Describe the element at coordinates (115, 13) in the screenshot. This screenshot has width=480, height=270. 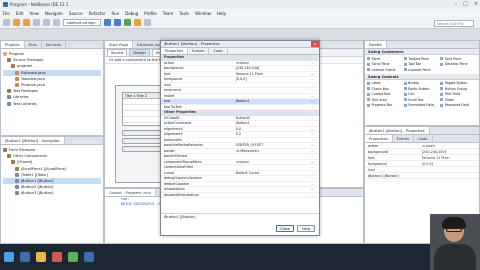
I see `menu-item-run: Run` at that location.